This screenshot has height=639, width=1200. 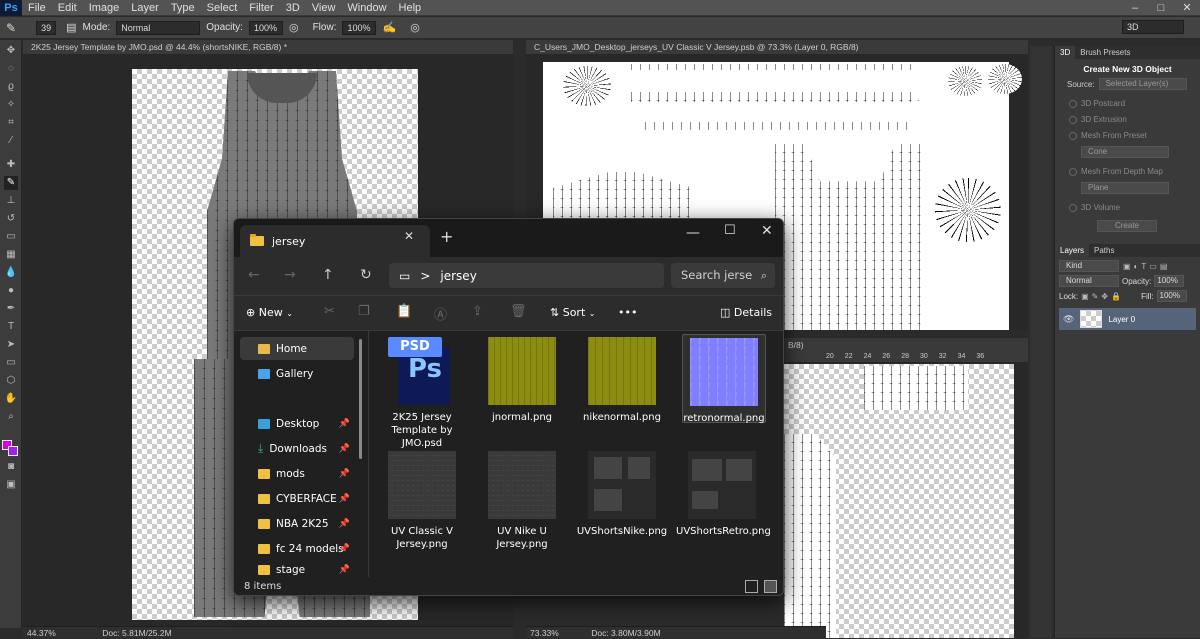 I want to click on sidebar-item-home: Home, so click(x=297, y=348).